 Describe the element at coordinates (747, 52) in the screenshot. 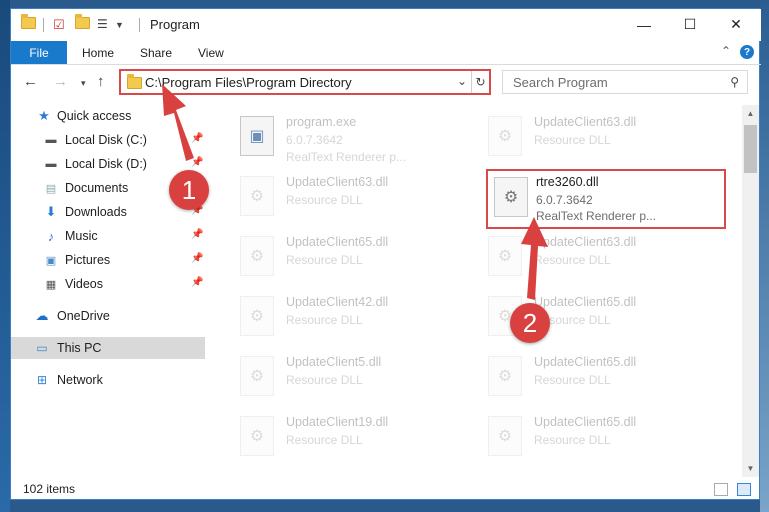

I see `help-icon: ?` at that location.